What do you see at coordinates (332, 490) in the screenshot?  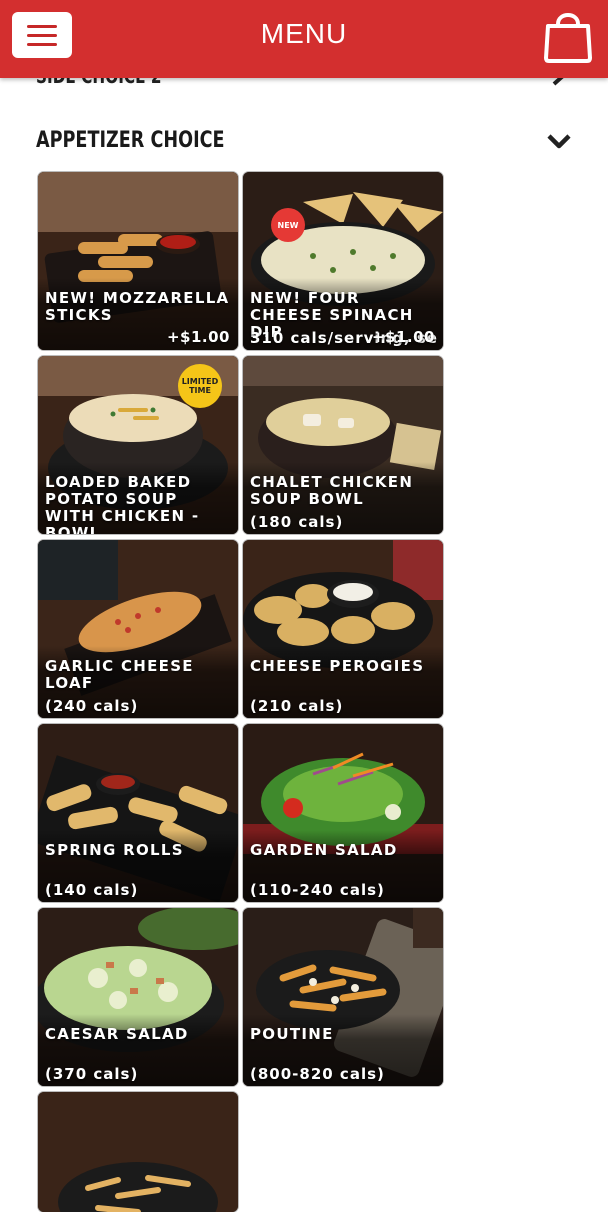 I see `menu-item-name: CHALET CHICKEN SOUP BOWL` at bounding box center [332, 490].